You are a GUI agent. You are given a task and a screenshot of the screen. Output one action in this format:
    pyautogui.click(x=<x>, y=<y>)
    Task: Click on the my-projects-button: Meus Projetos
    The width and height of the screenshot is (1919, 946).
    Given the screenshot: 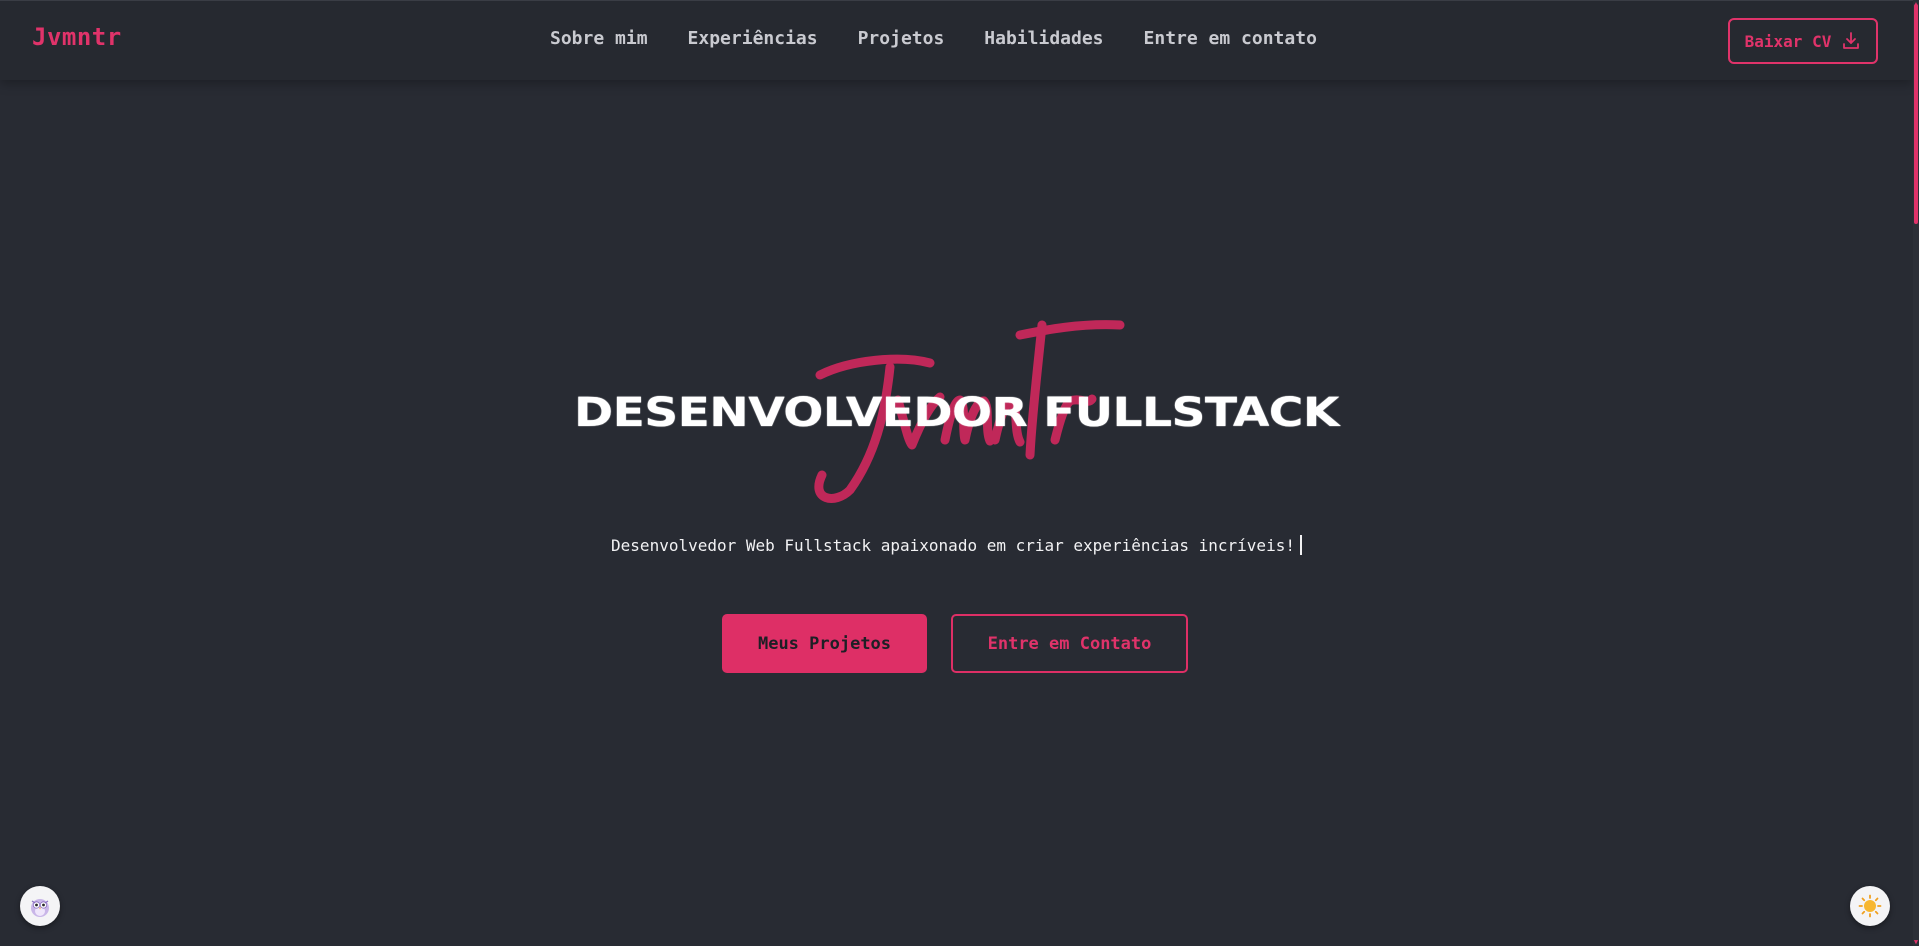 What is the action you would take?
    pyautogui.click(x=824, y=643)
    